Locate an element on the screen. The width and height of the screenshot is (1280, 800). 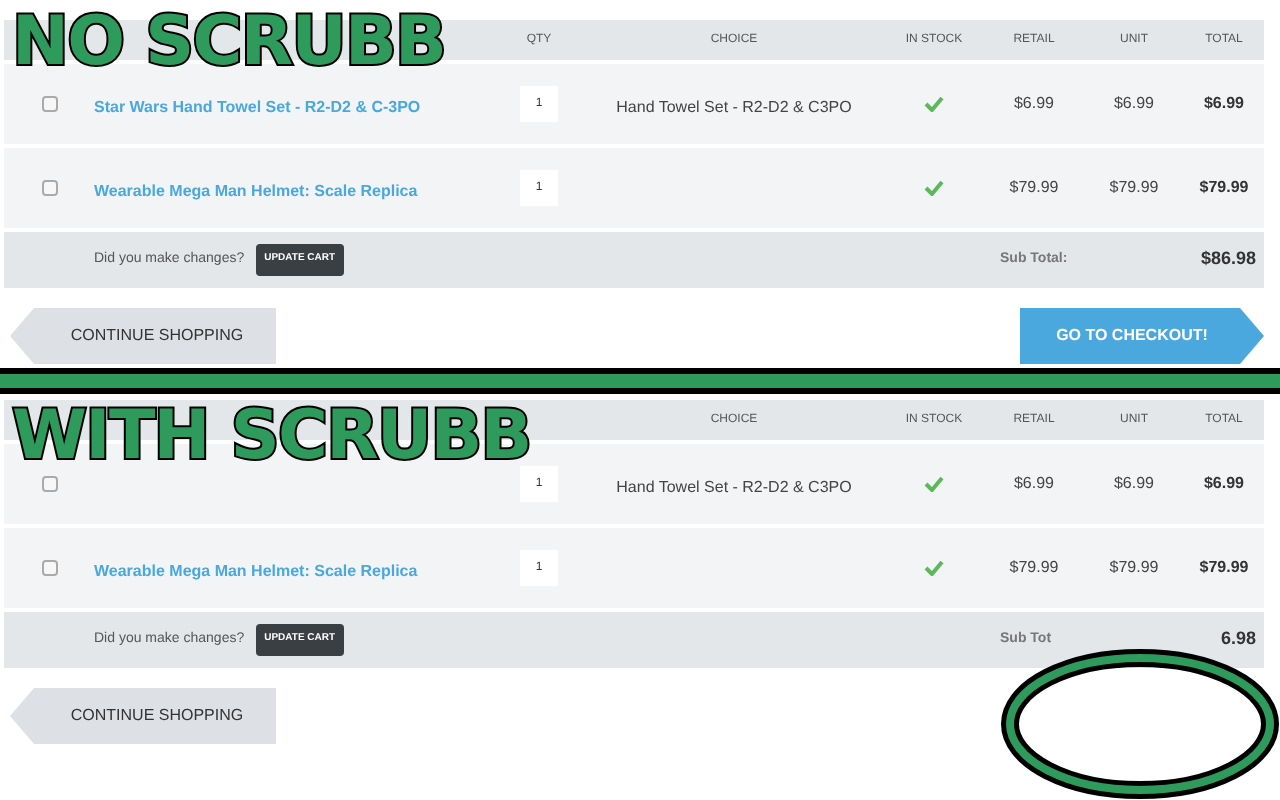
sub-total: 6.98 is located at coordinates (1238, 639).